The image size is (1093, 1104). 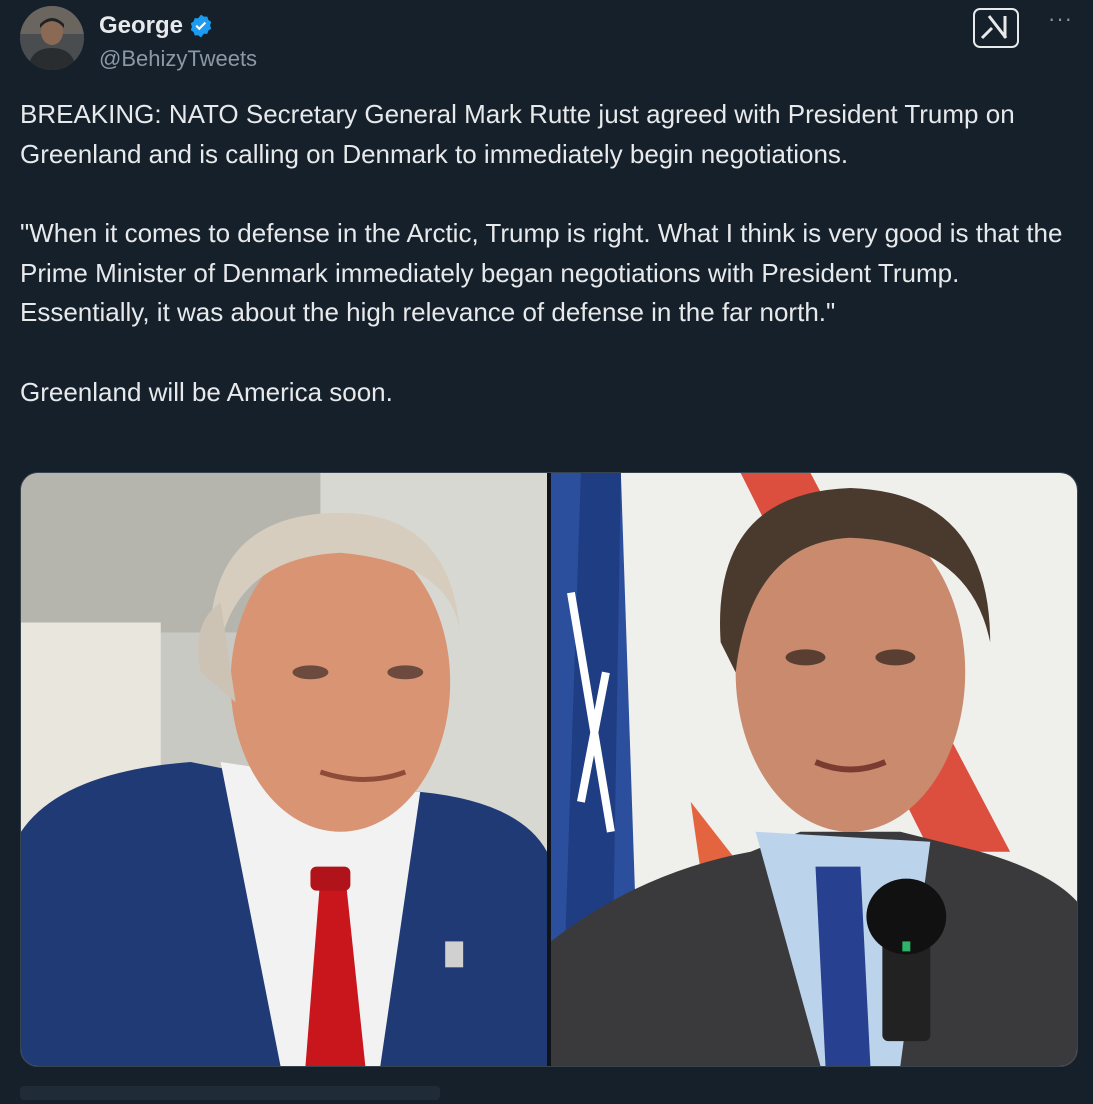 I want to click on grok-icon, so click(x=994, y=27).